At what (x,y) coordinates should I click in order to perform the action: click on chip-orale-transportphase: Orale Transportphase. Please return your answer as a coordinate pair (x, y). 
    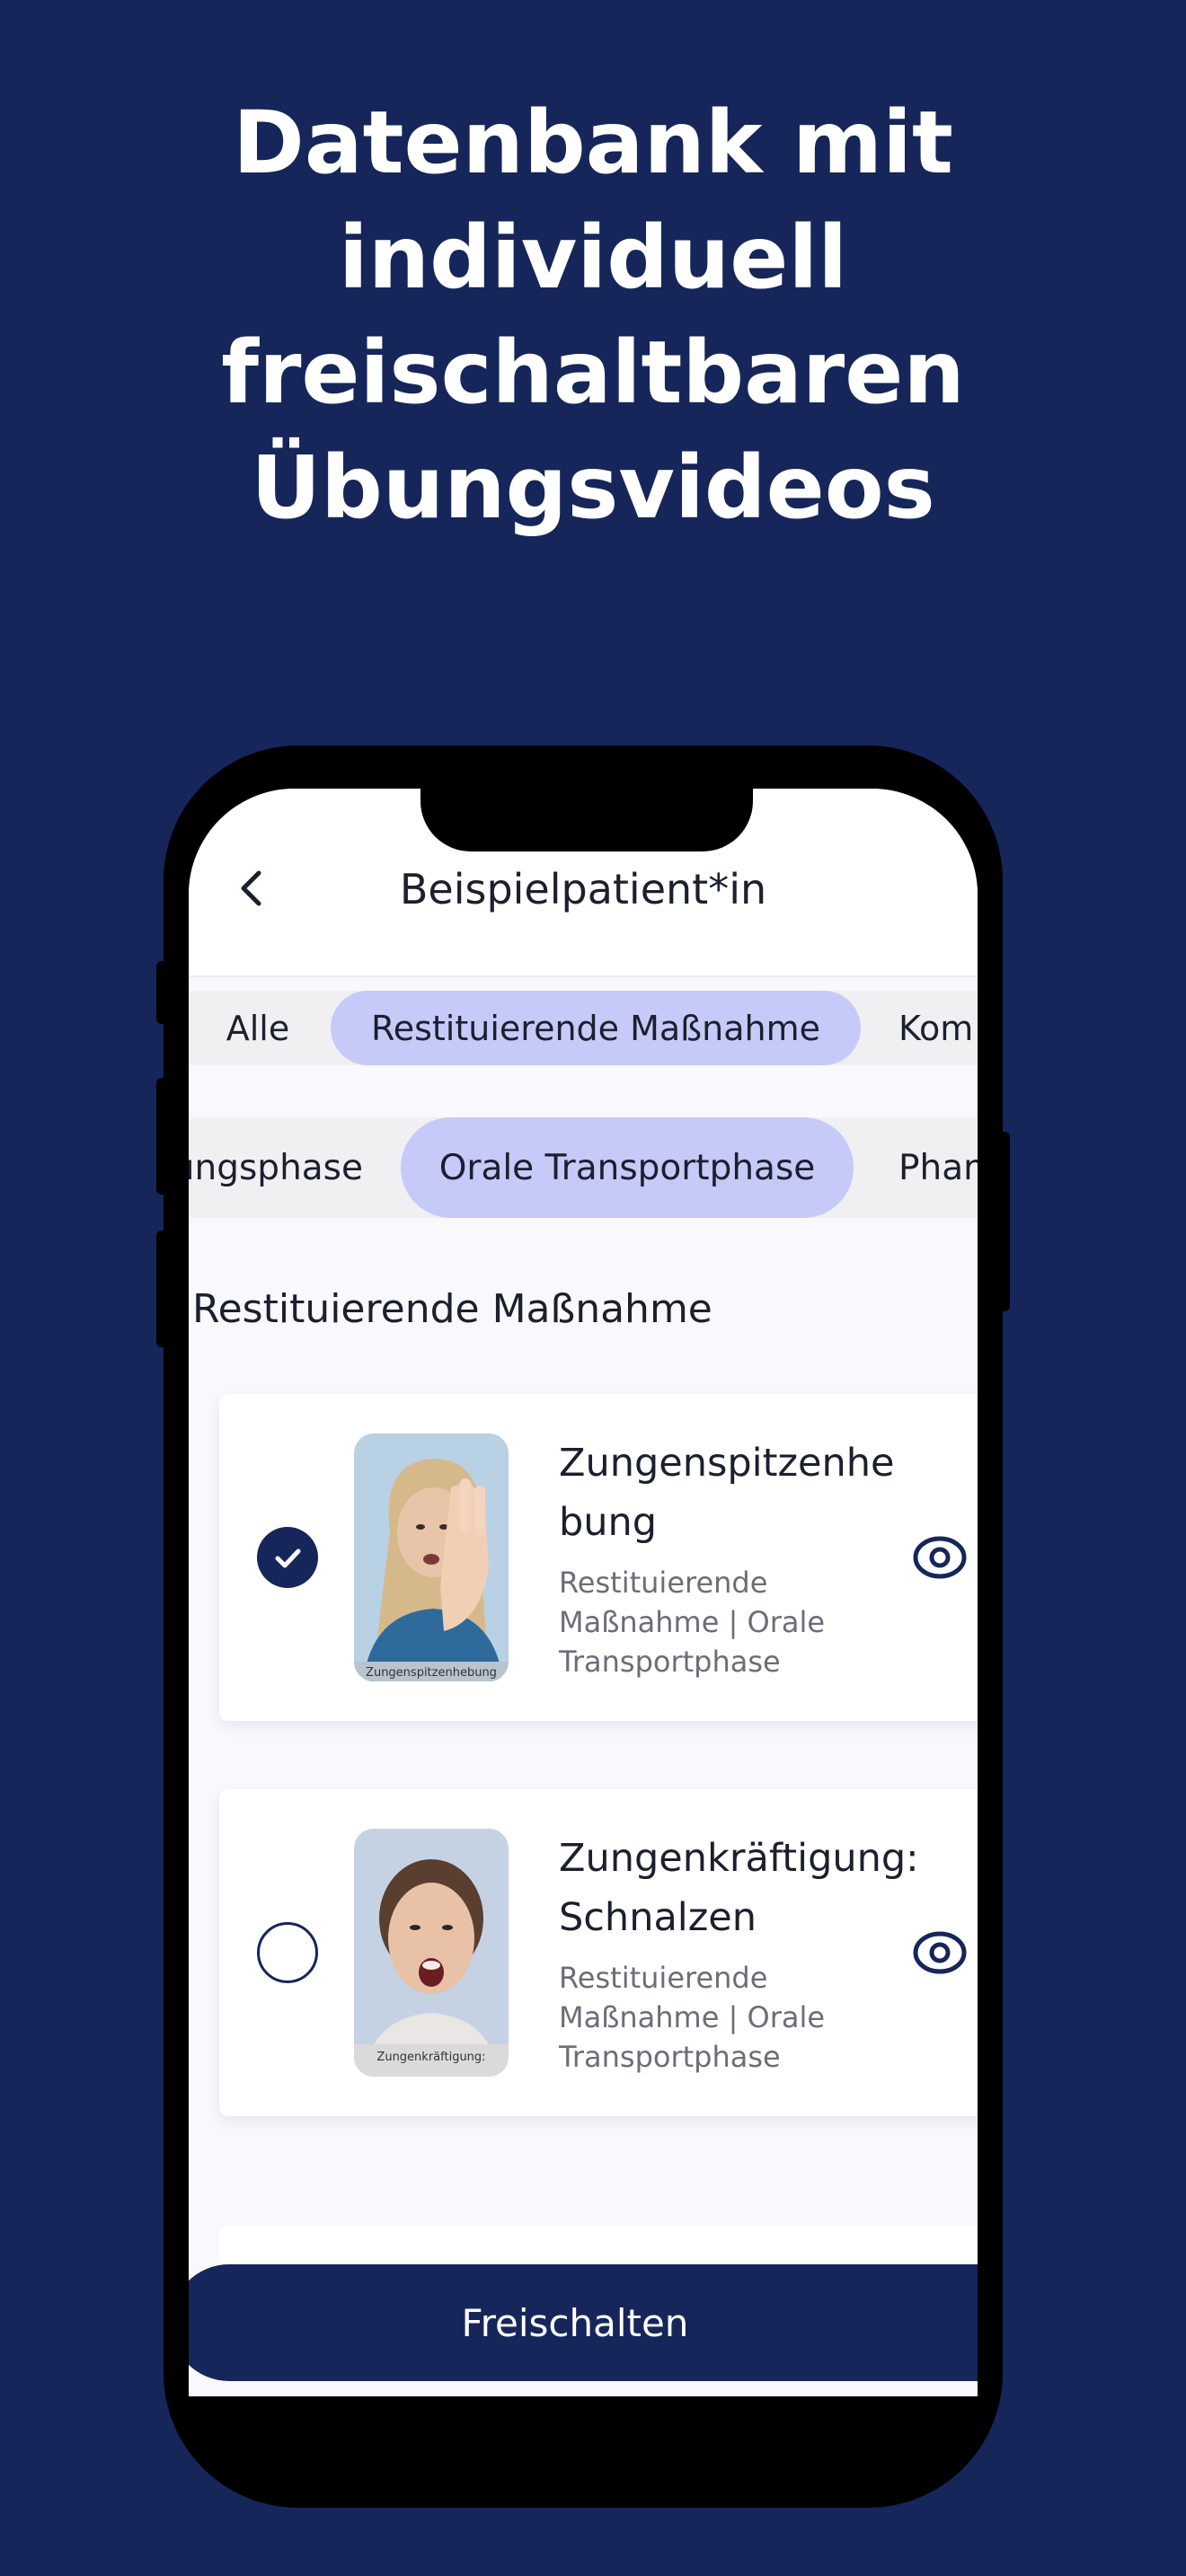
    Looking at the image, I should click on (627, 1167).